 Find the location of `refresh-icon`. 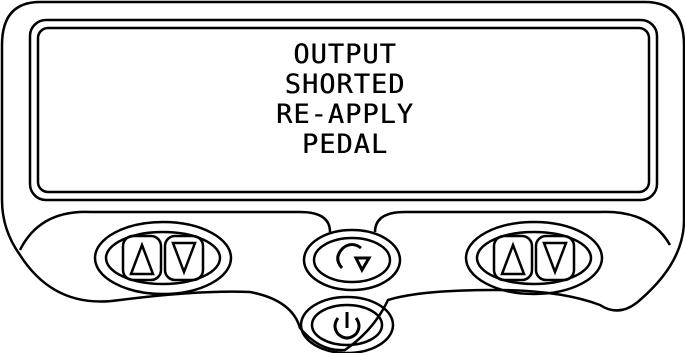

refresh-icon is located at coordinates (354, 258).